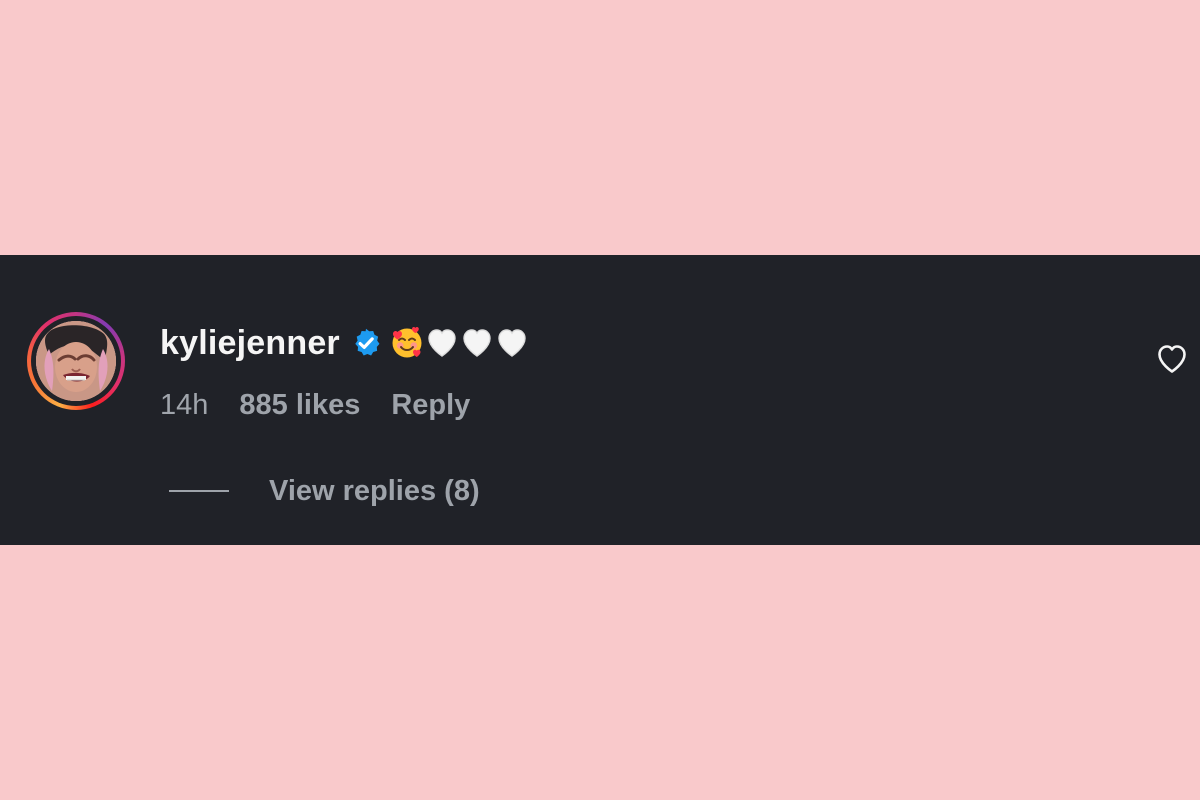 The height and width of the screenshot is (800, 1200). Describe the element at coordinates (344, 343) in the screenshot. I see `comment-header: kyliejenner` at that location.